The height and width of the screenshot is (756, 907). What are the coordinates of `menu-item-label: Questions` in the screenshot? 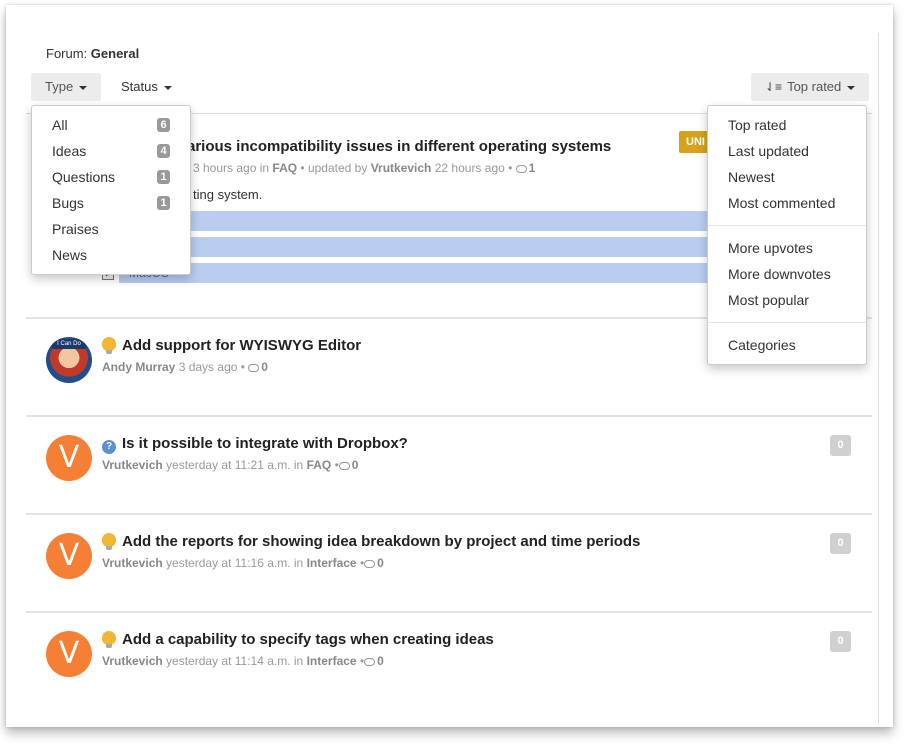 It's located at (84, 177).